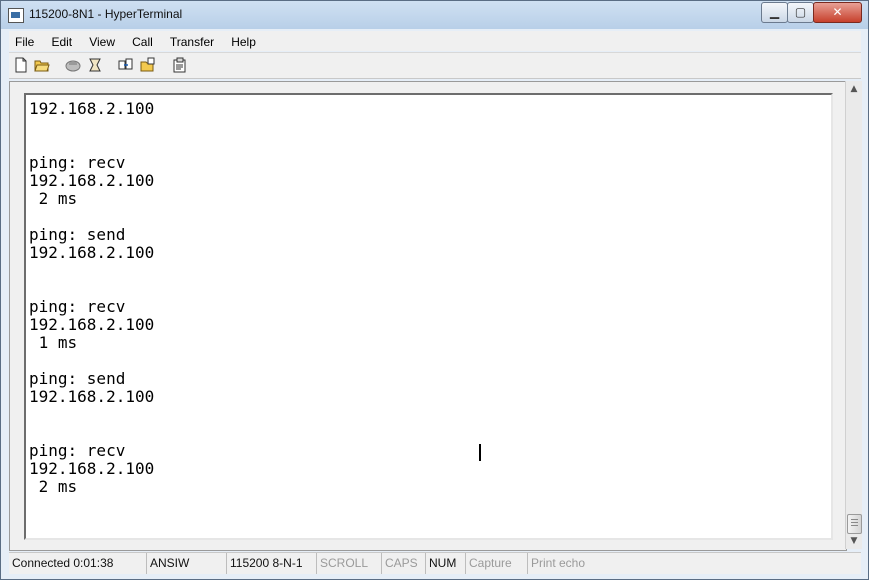  What do you see at coordinates (435, 41) in the screenshot?
I see `menu-bar: File Edit View Call Transfer Help` at bounding box center [435, 41].